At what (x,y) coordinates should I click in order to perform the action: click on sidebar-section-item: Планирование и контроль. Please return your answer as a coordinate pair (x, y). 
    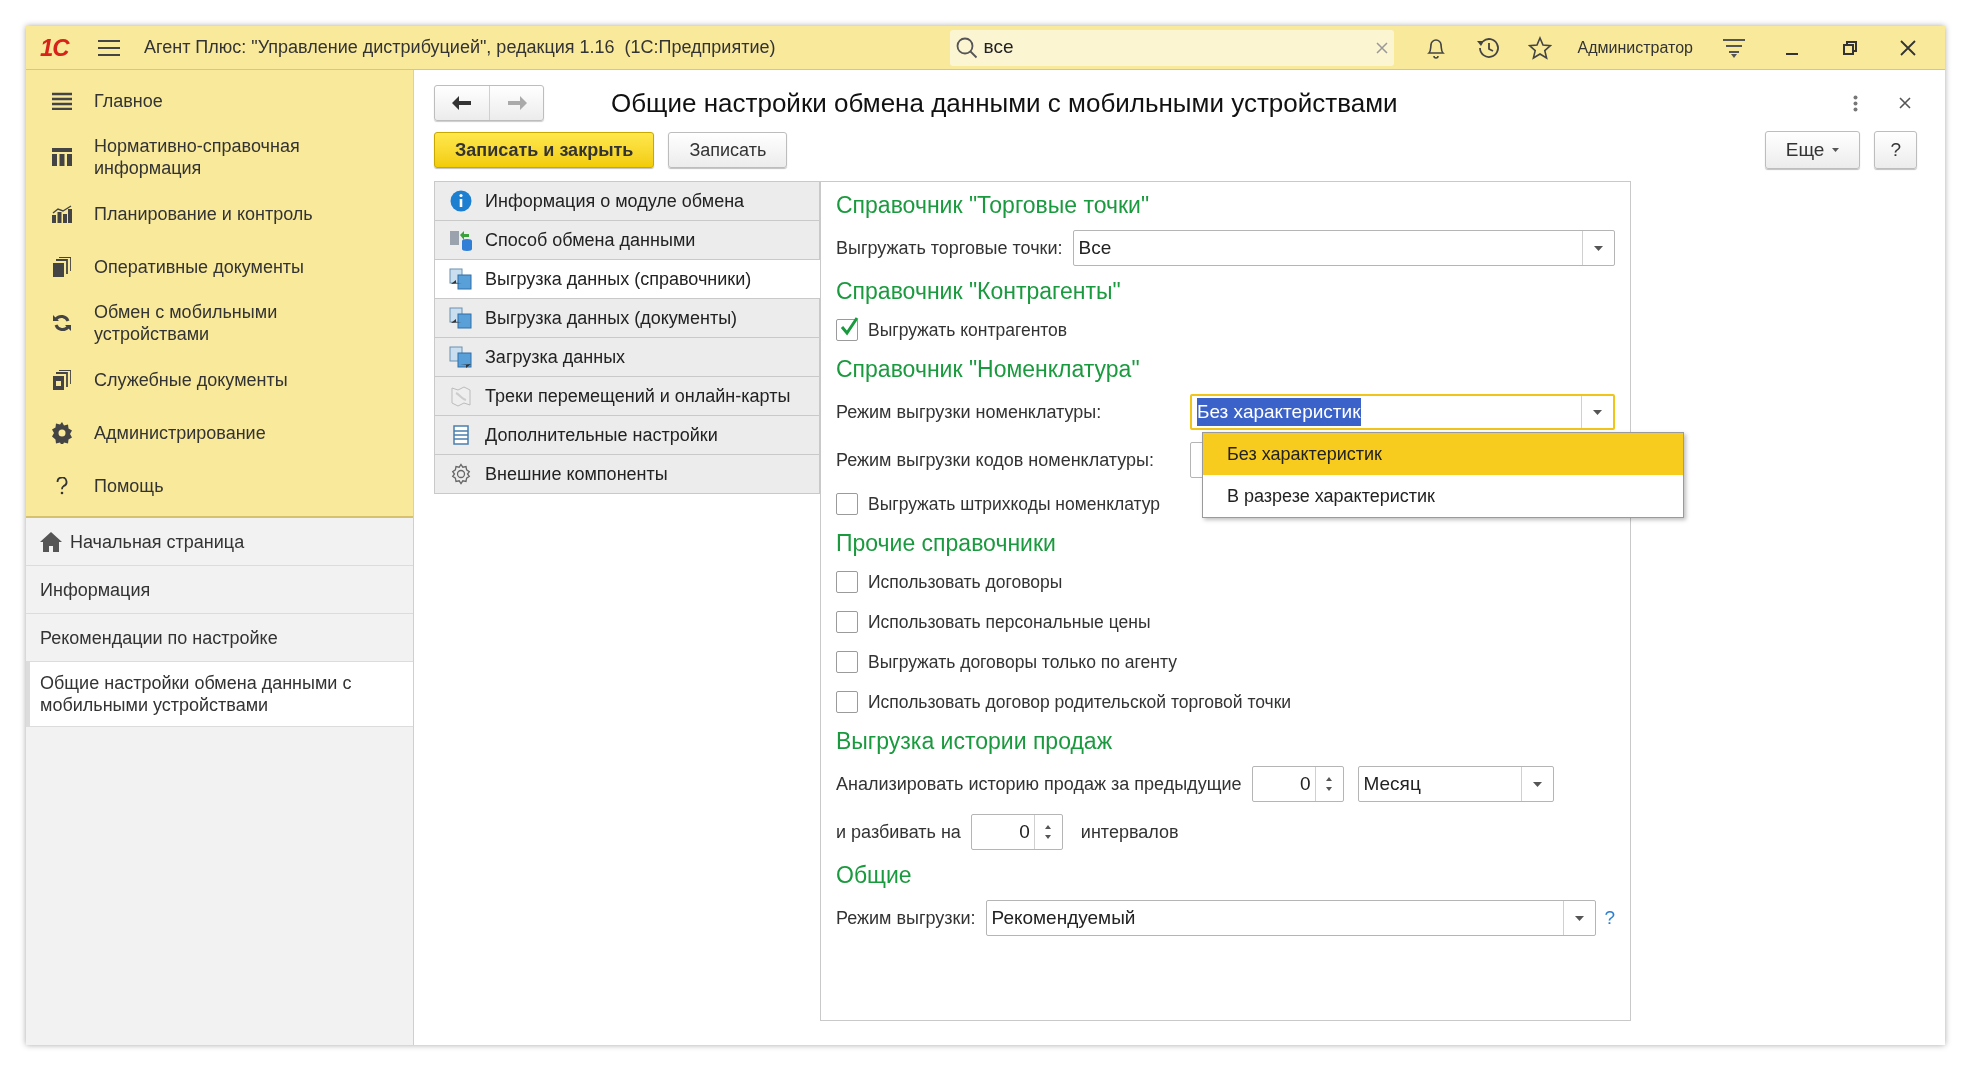
    Looking at the image, I should click on (219, 213).